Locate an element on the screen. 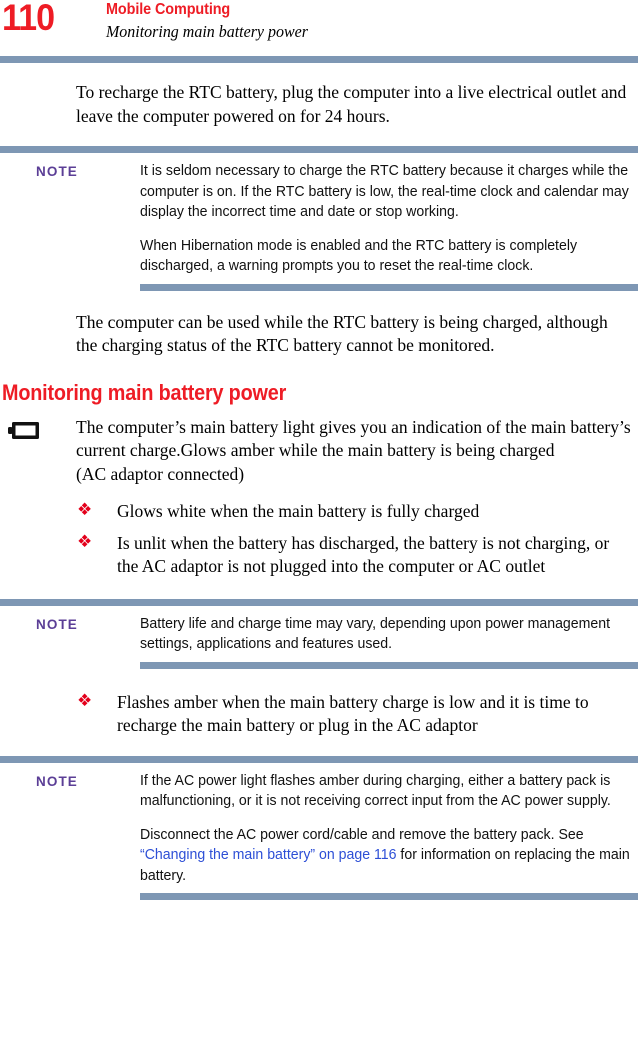  note-1-top-rule is located at coordinates (319, 149).